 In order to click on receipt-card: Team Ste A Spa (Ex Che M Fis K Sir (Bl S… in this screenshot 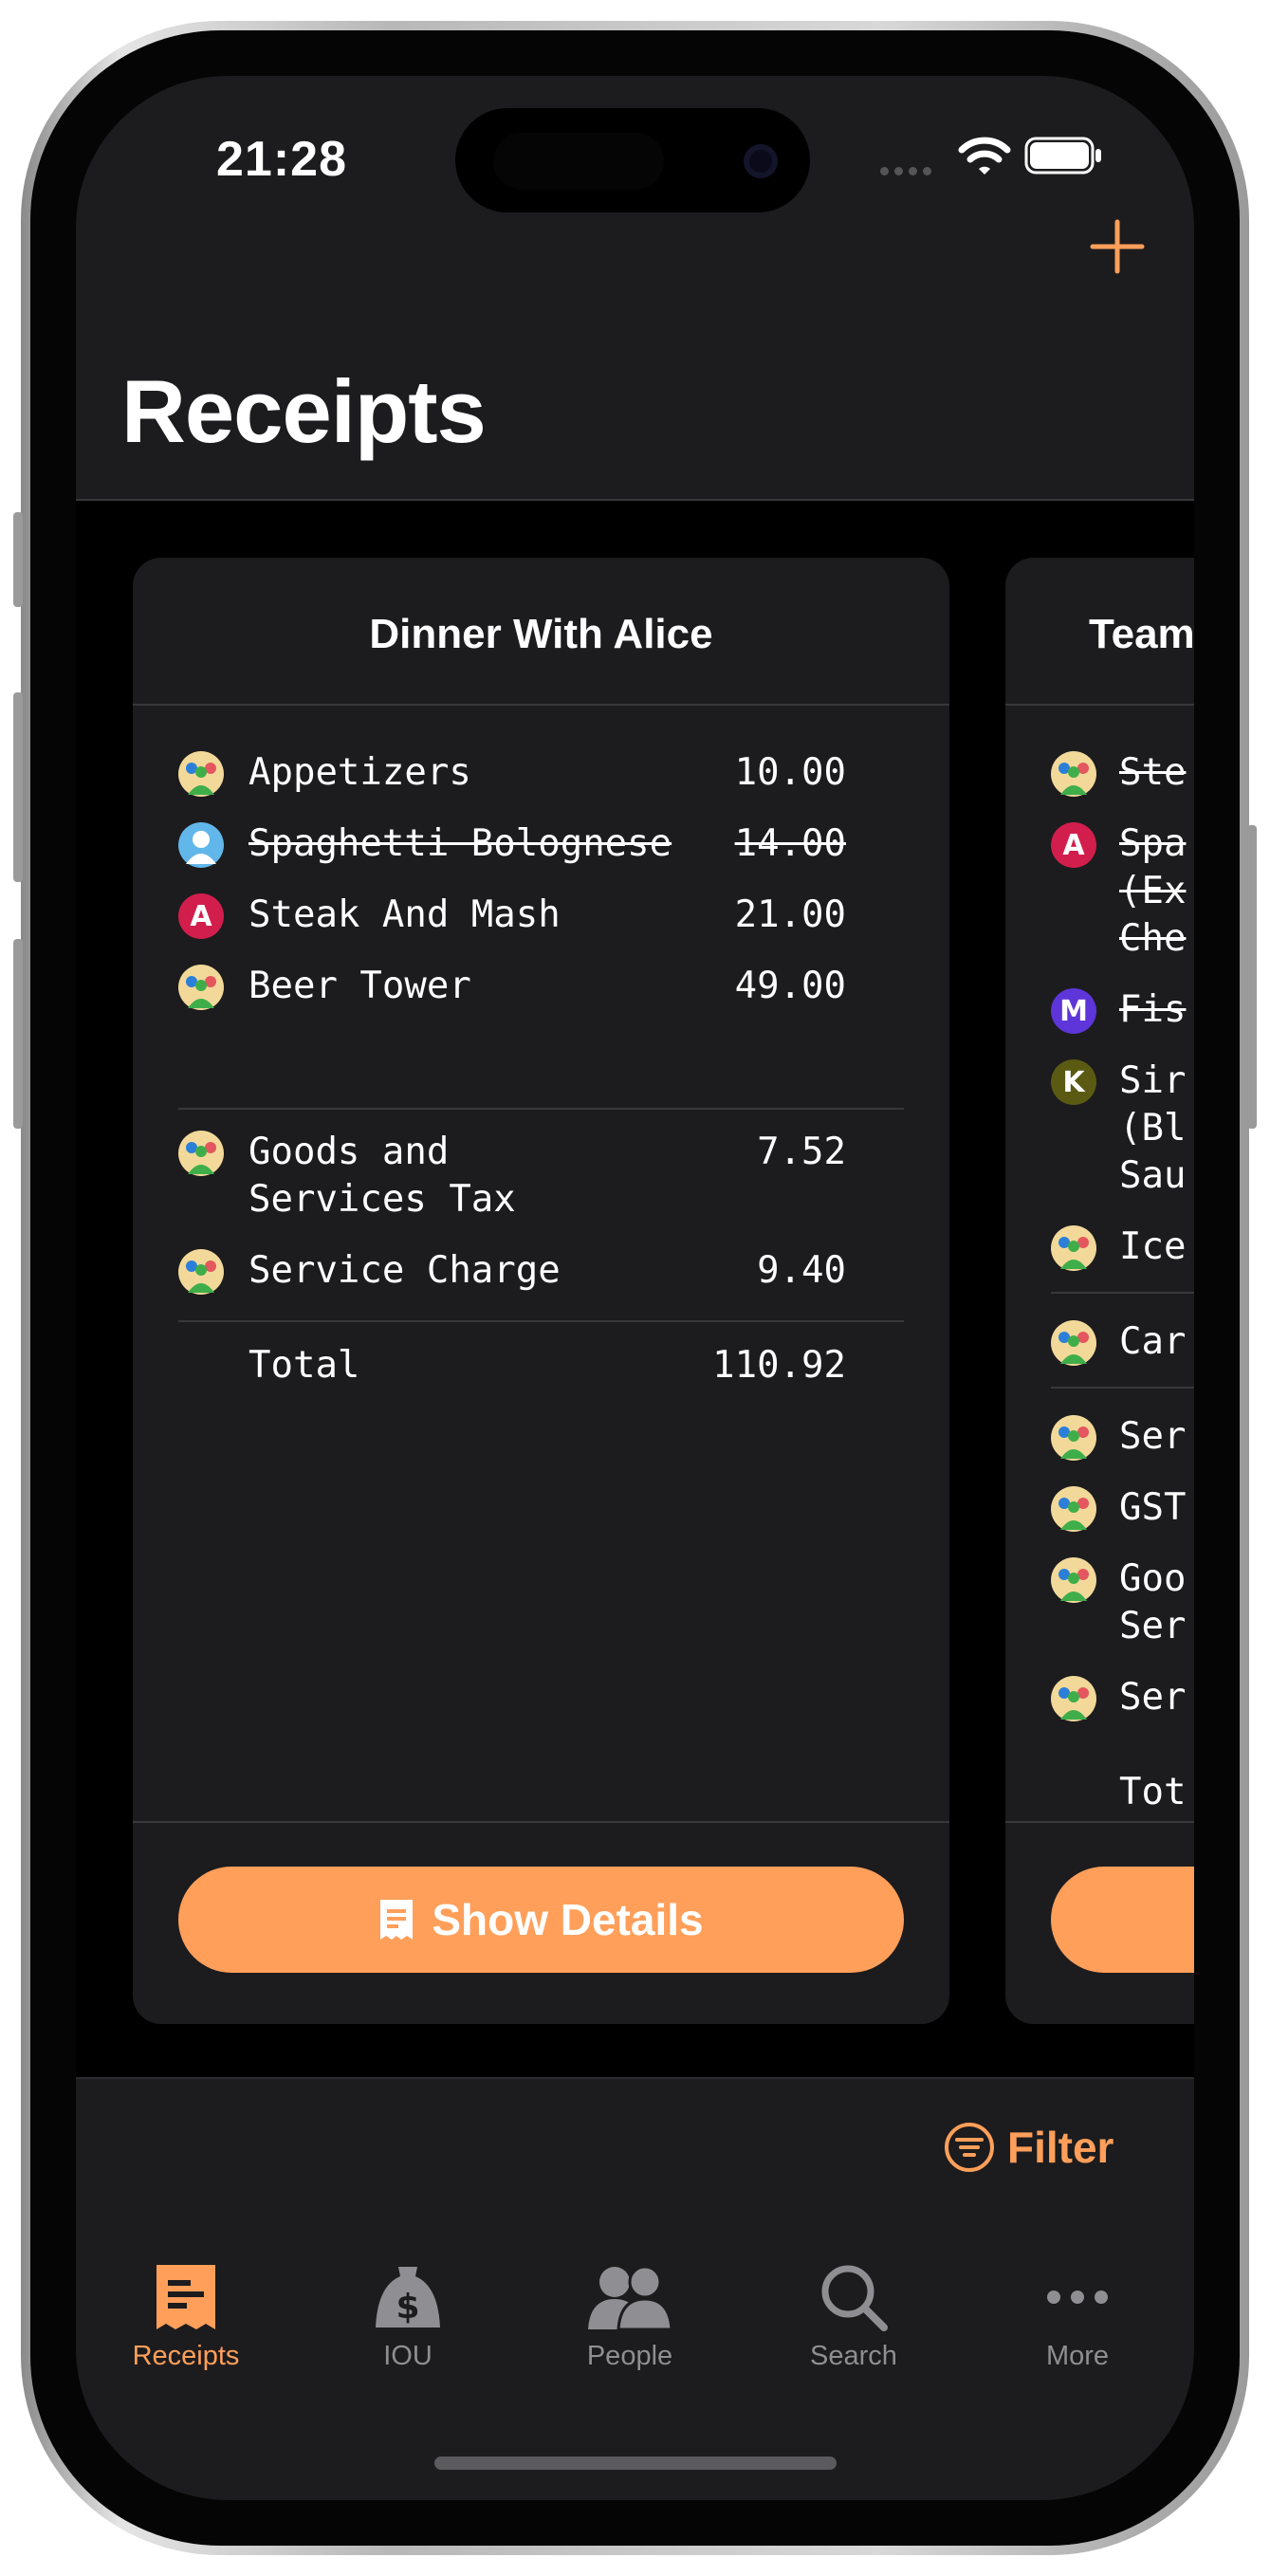, I will do `click(1099, 1291)`.